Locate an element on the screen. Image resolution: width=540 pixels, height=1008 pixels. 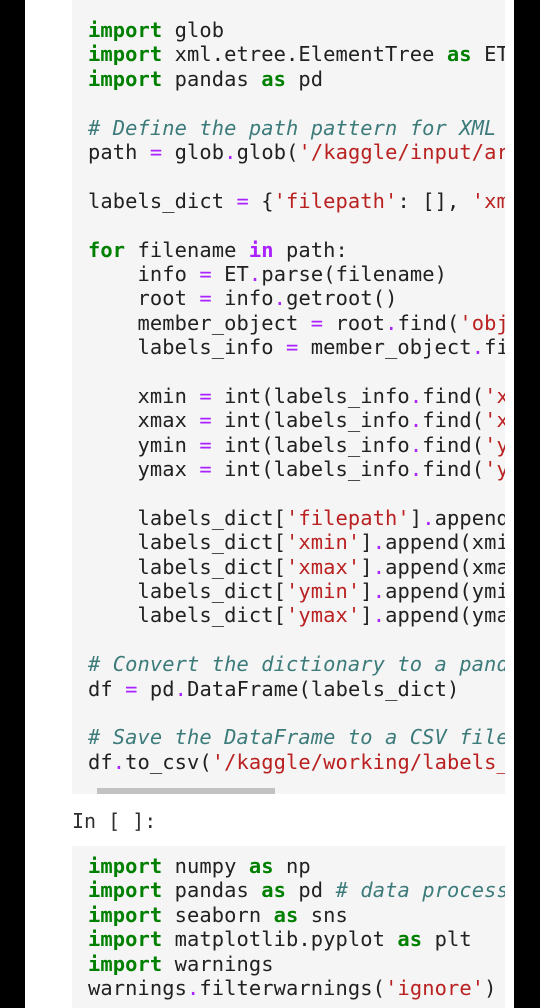
code-line: member_object = root.find('obj is located at coordinates (297, 322).